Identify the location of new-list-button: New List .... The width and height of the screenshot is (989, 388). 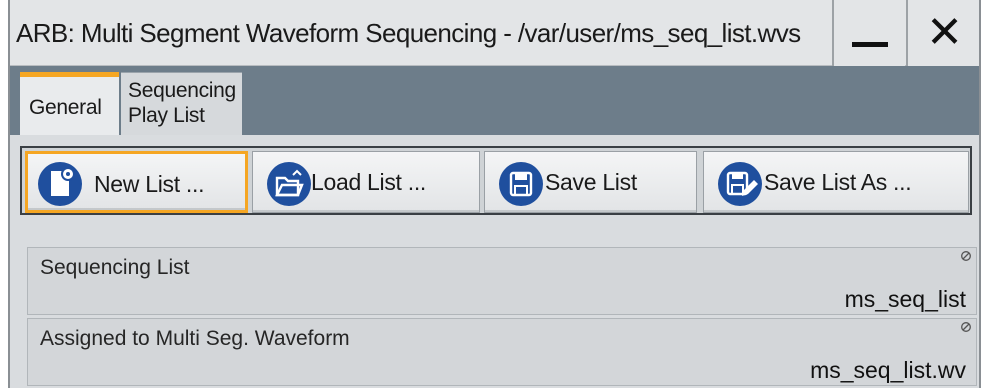
(136, 182).